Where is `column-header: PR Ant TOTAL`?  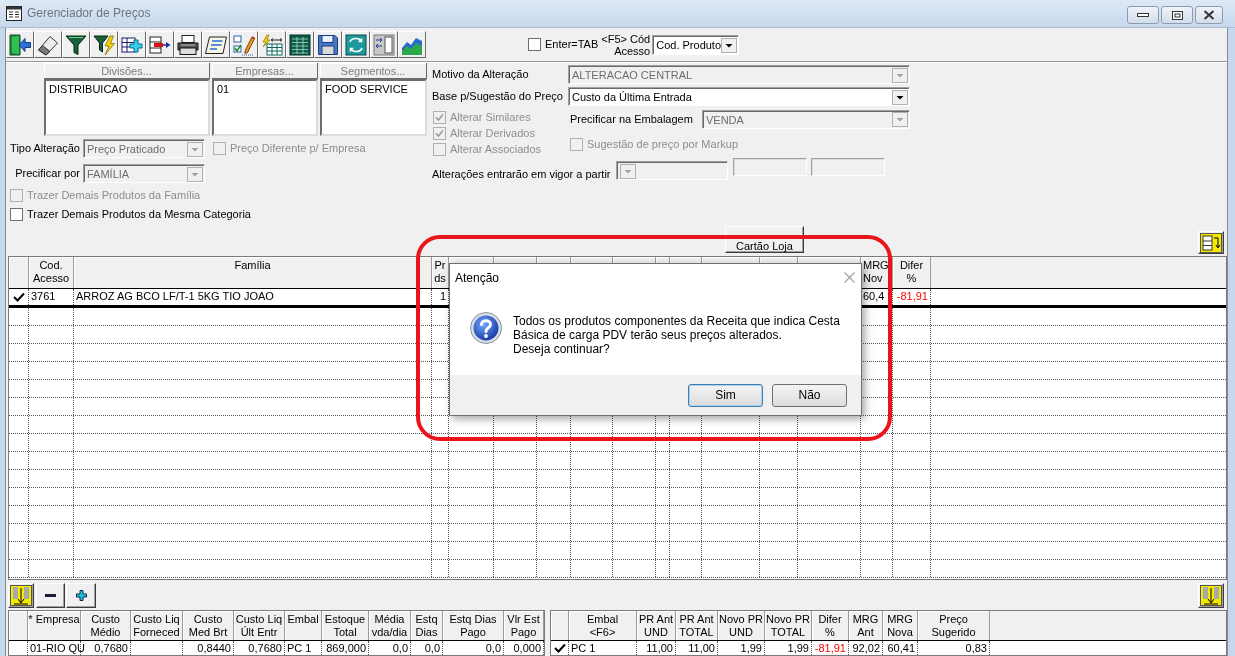 column-header: PR Ant TOTAL is located at coordinates (697, 625).